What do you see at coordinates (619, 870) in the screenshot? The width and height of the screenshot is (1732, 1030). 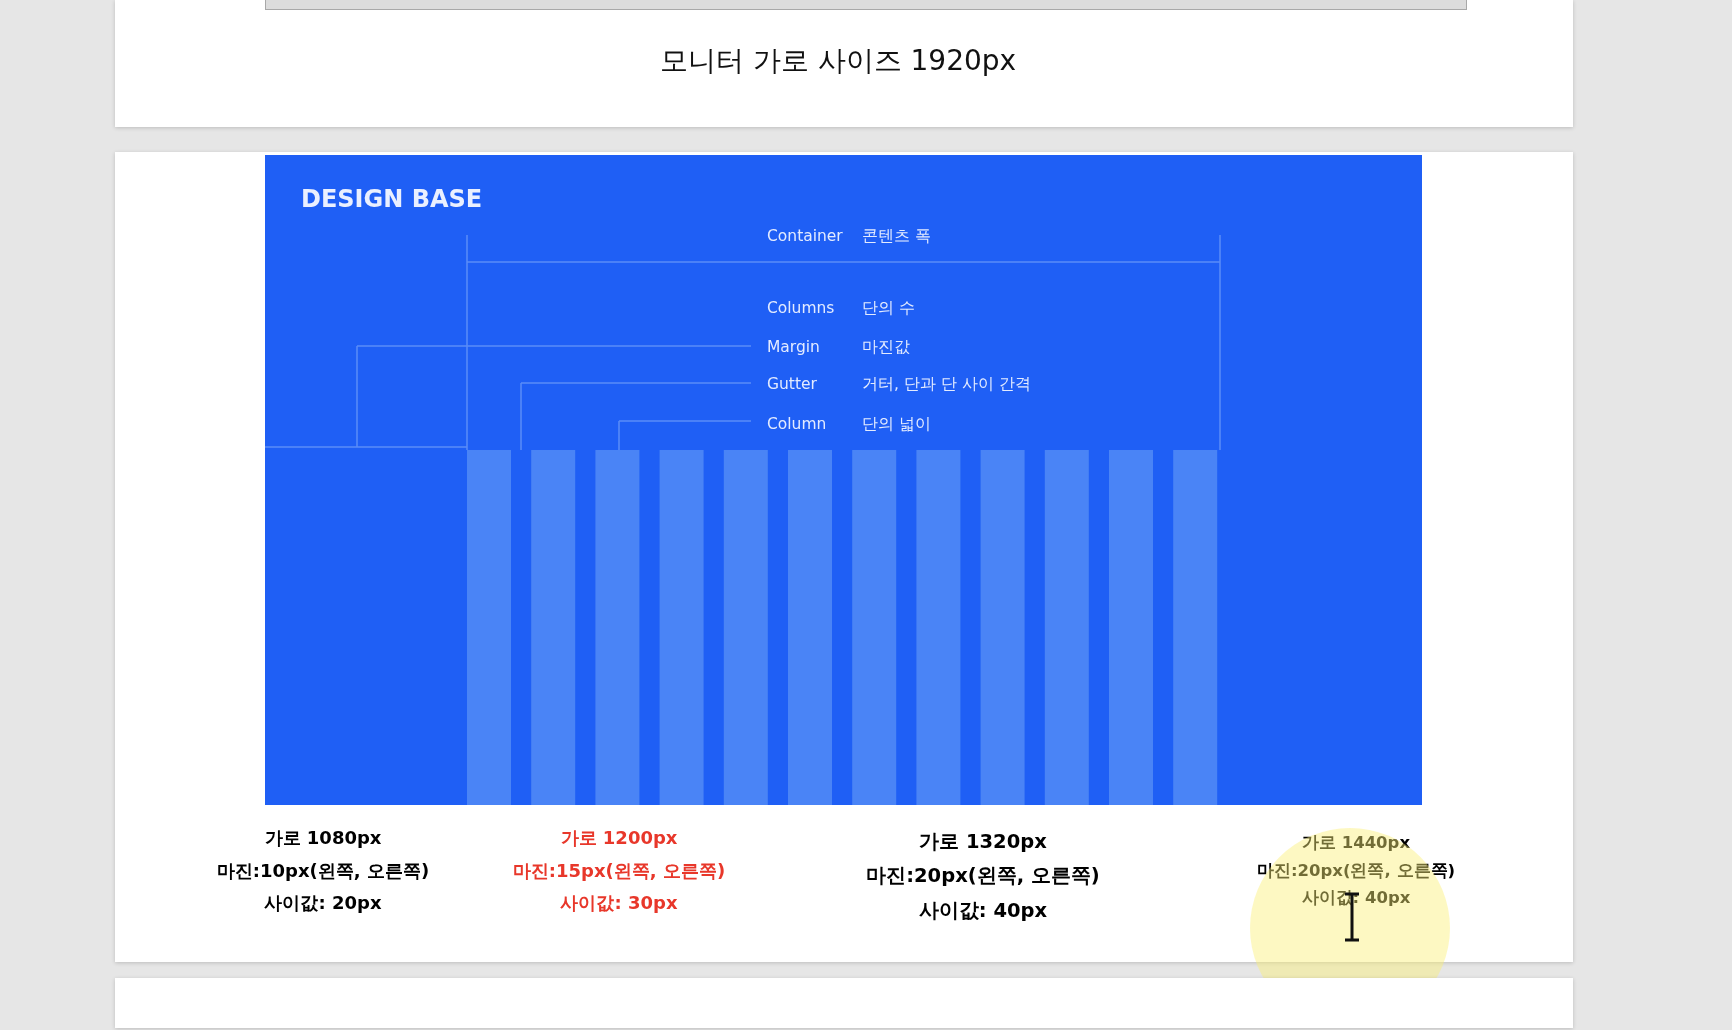 I see `margin-spec: 마진:15px(왼쪽, 오른쪽)` at bounding box center [619, 870].